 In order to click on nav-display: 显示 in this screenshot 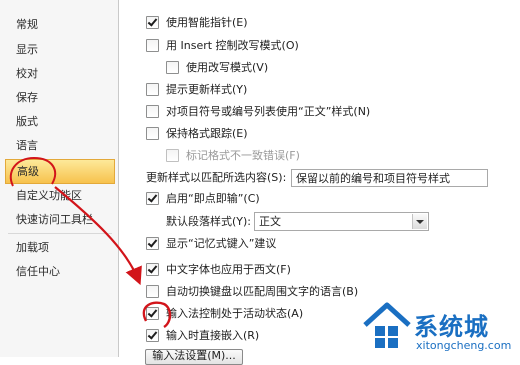, I will do `click(60, 50)`.